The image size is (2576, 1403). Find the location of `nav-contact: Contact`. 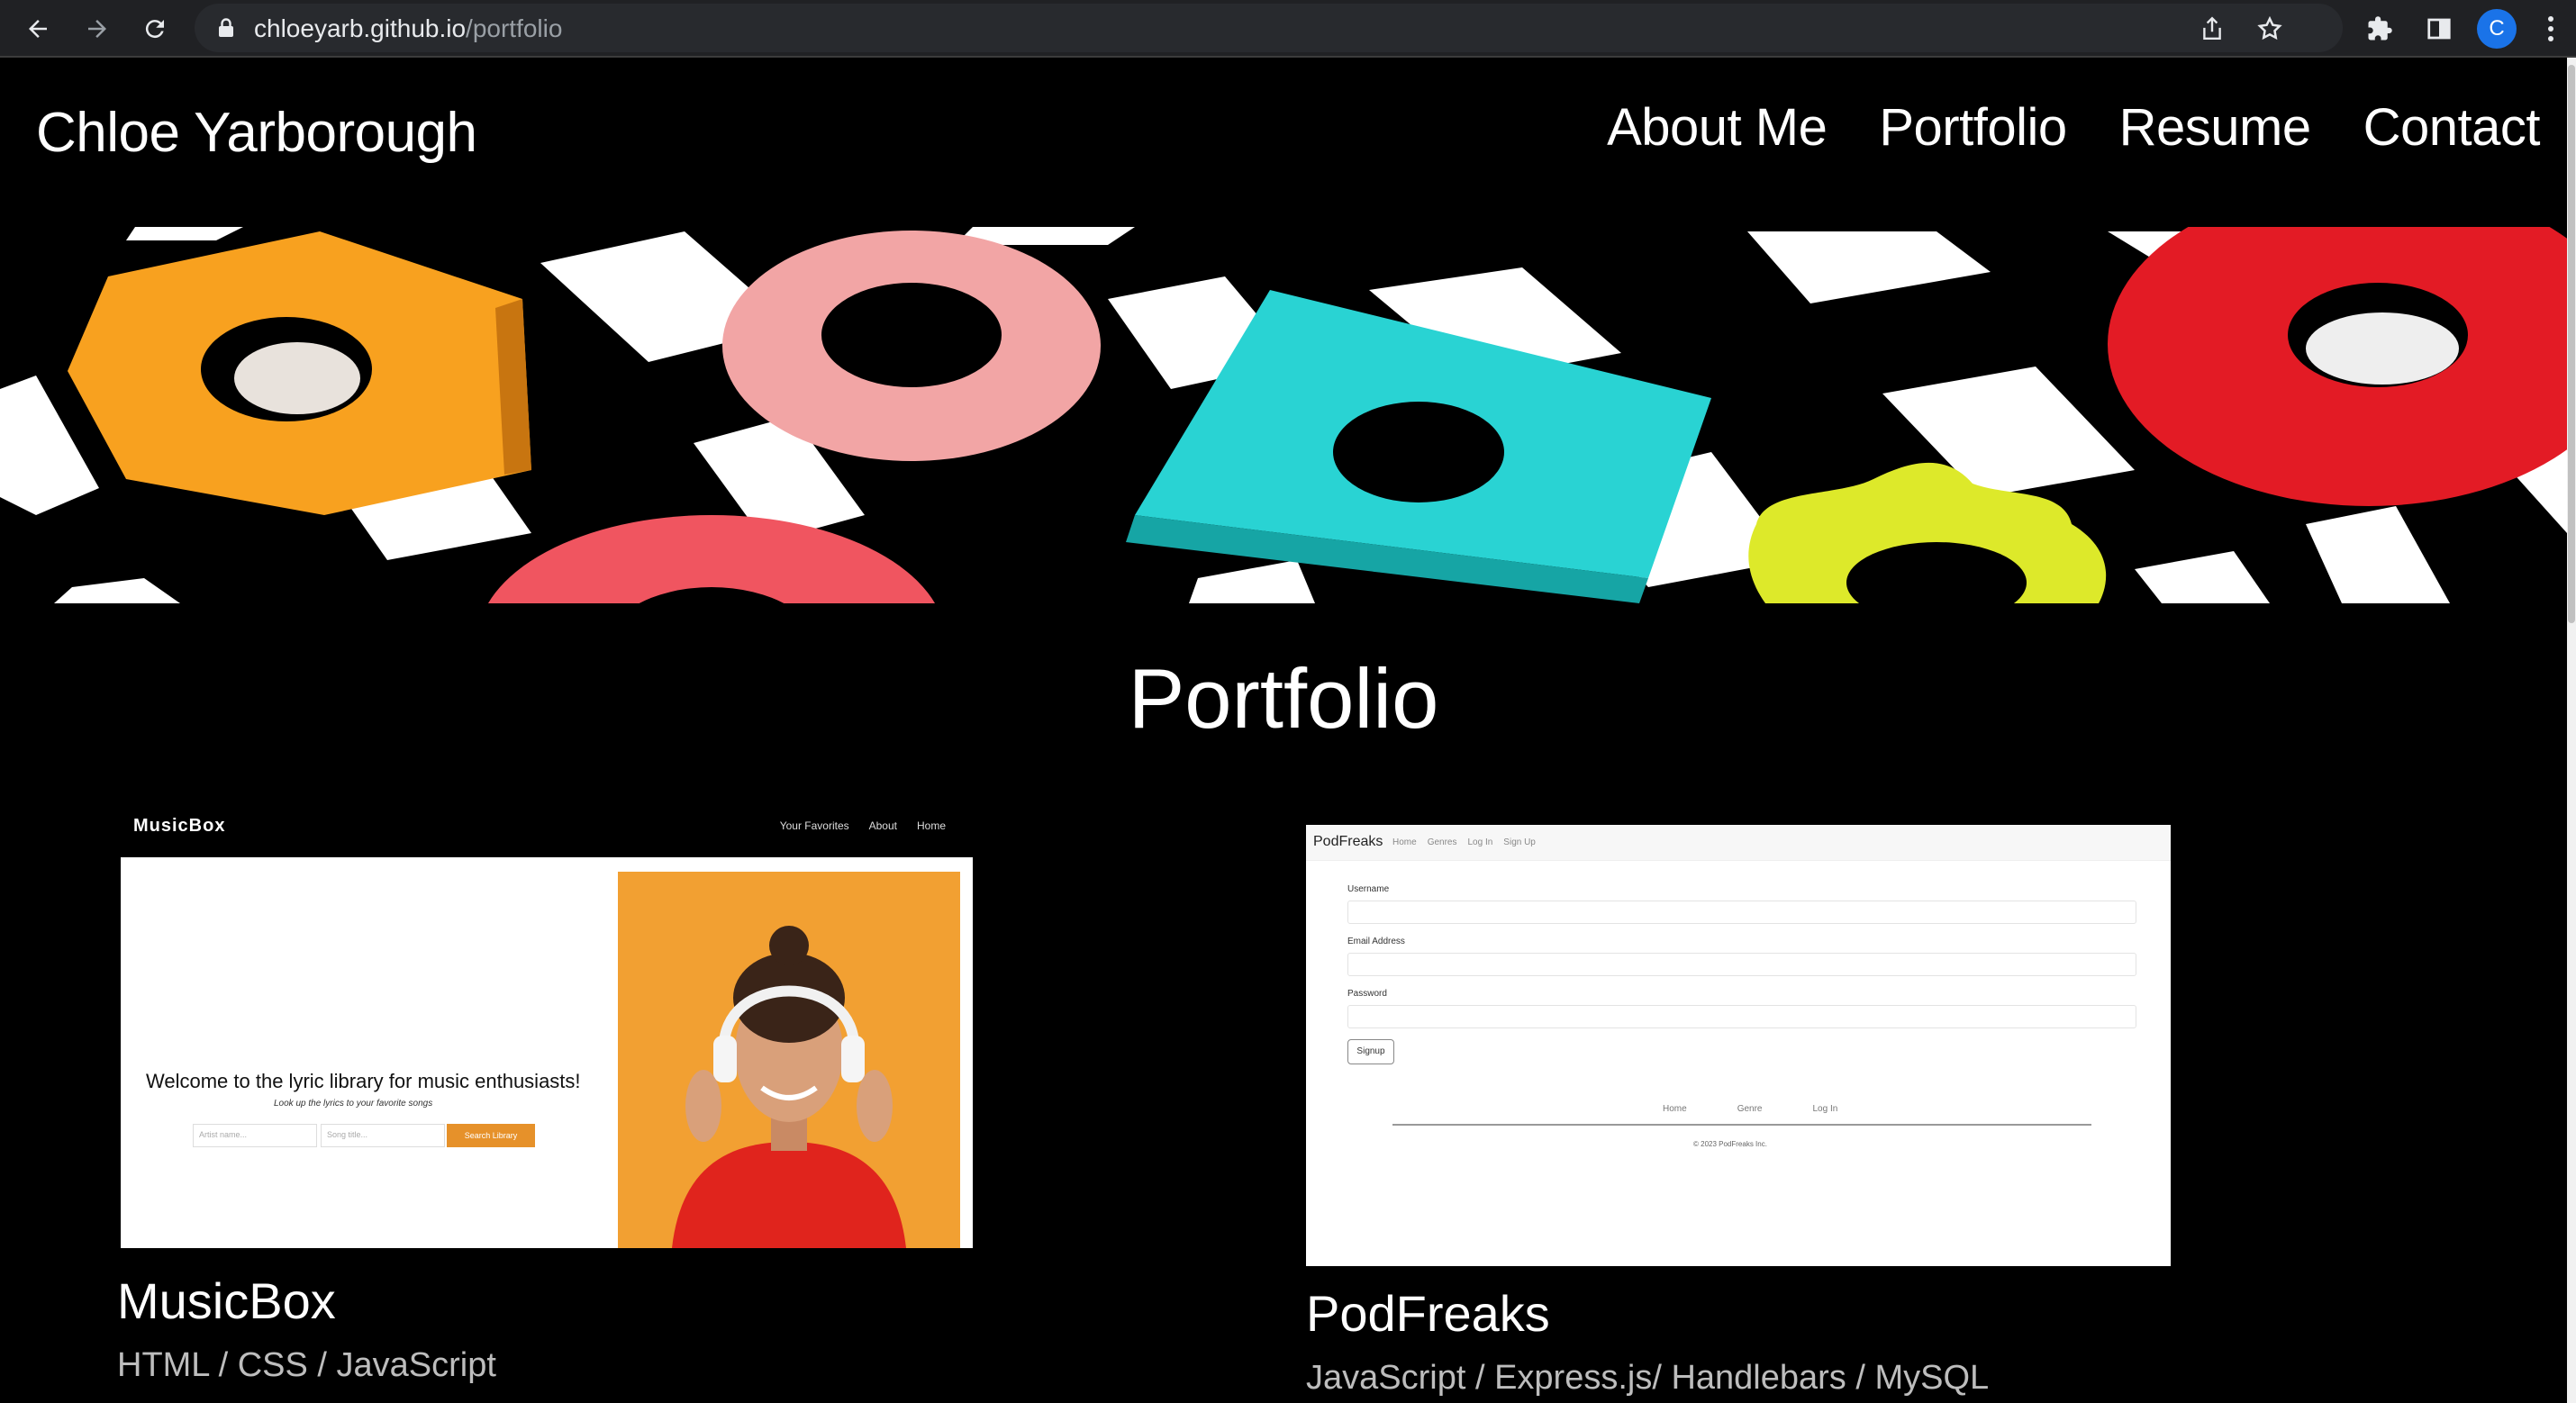

nav-contact: Contact is located at coordinates (2452, 127).